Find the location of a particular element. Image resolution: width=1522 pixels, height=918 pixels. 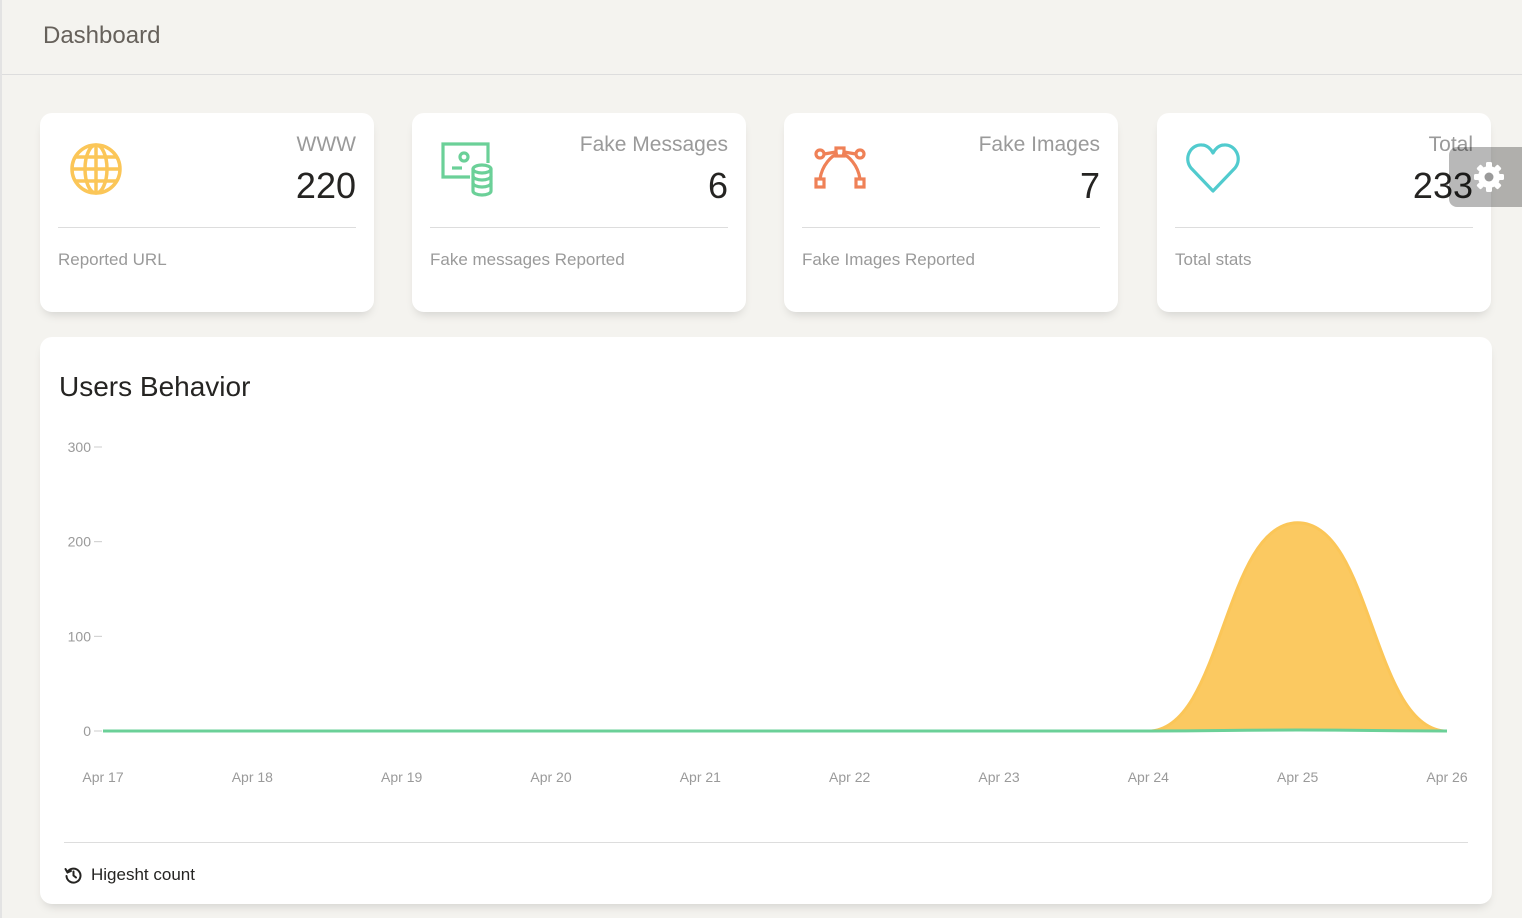

vector-icon is located at coordinates (840, 169).